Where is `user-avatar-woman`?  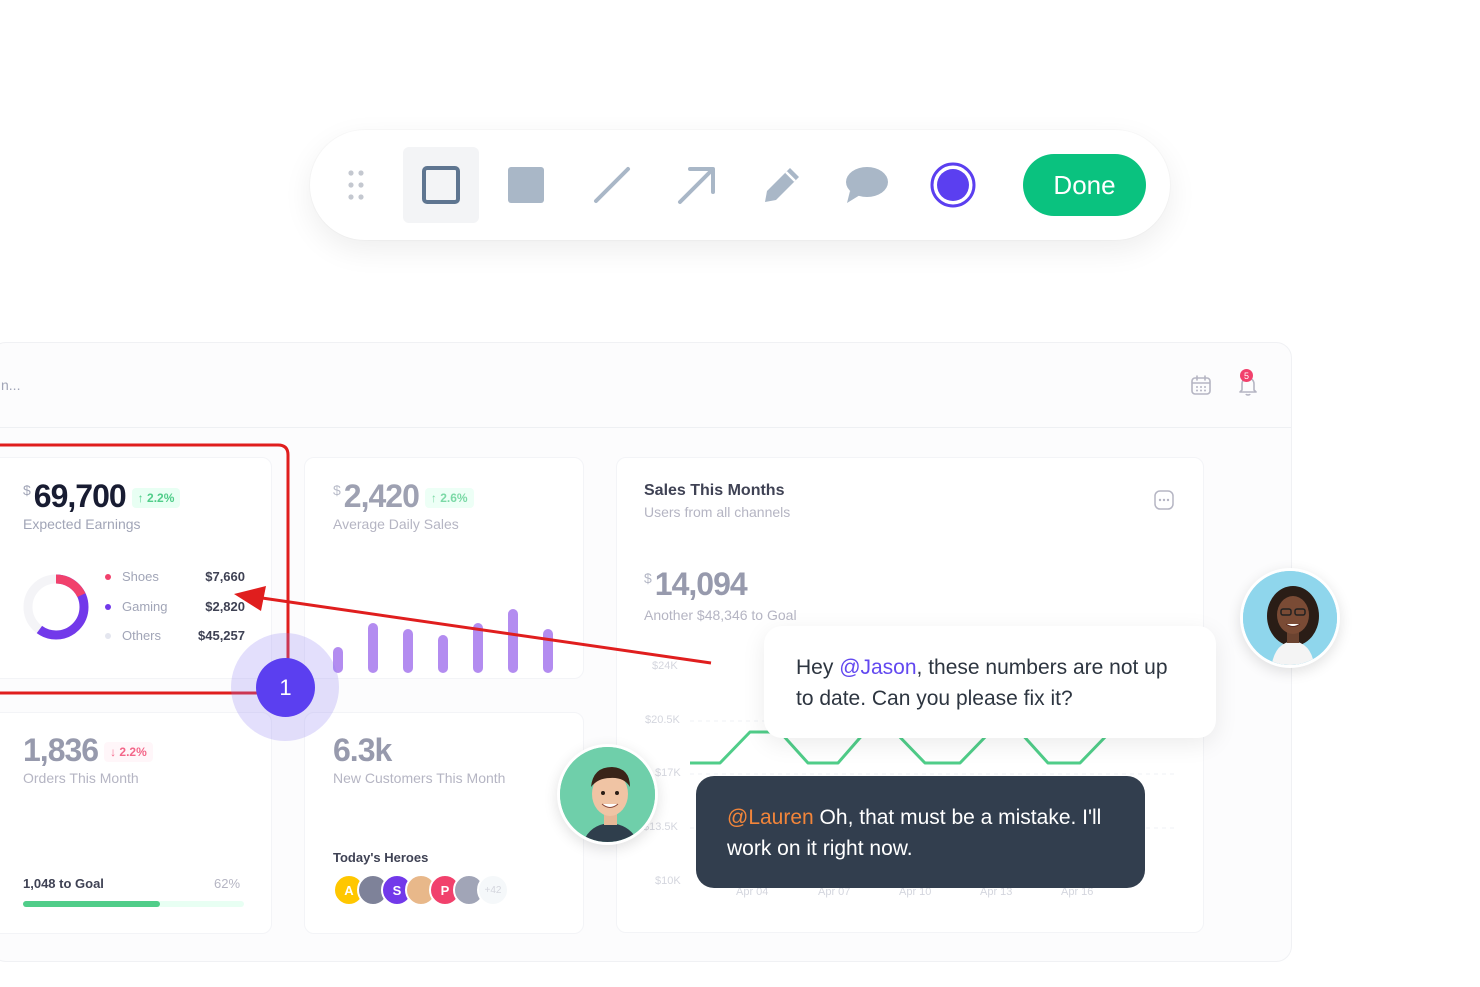 user-avatar-woman is located at coordinates (1290, 618).